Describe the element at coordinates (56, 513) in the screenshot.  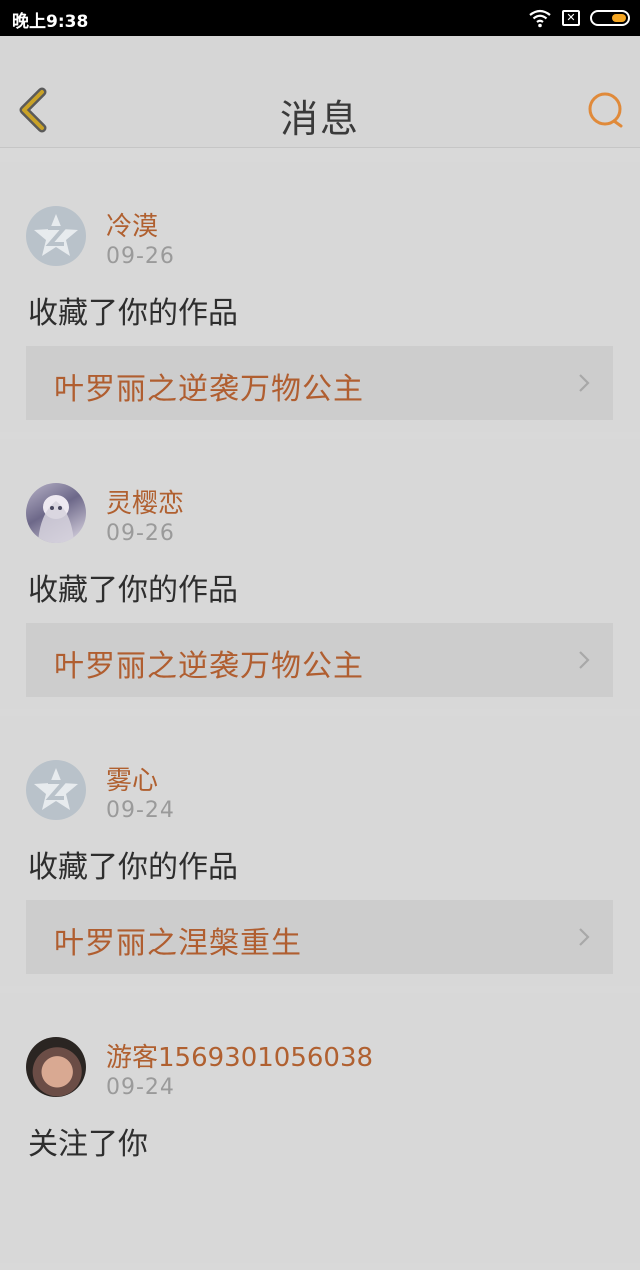
I see `anime-avatar` at that location.